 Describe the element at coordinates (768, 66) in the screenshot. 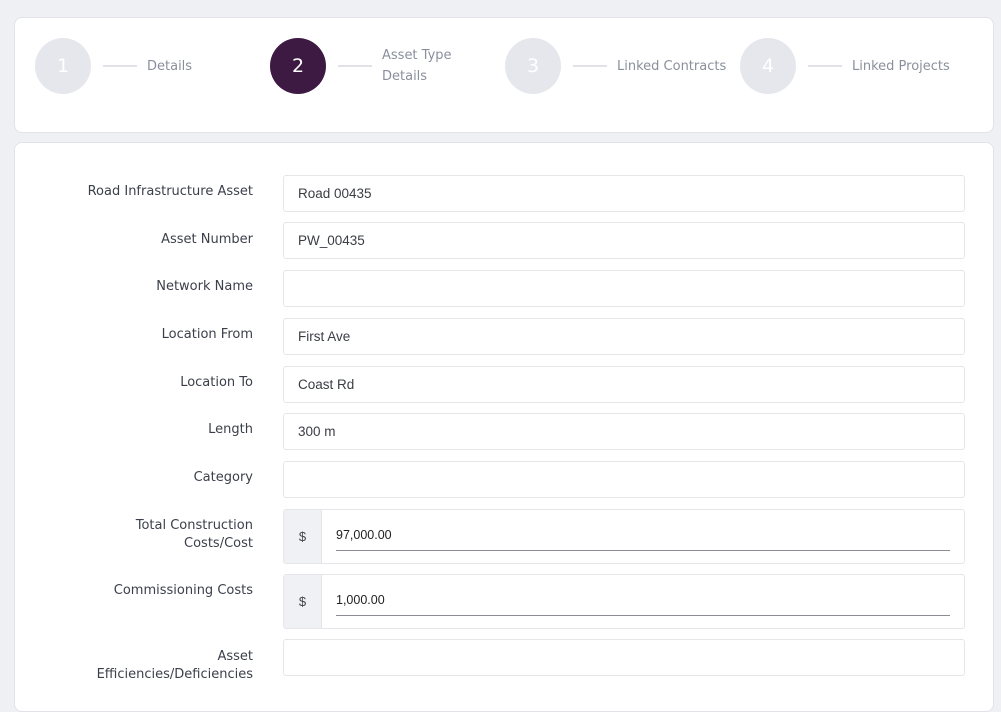

I see `step-number-4: 4` at that location.